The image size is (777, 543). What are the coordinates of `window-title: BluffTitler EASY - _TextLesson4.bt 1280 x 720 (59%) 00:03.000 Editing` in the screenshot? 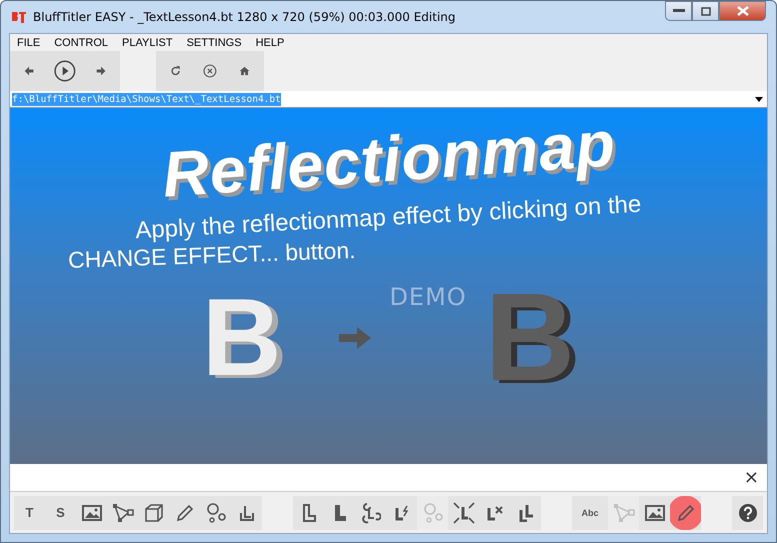 It's located at (244, 17).